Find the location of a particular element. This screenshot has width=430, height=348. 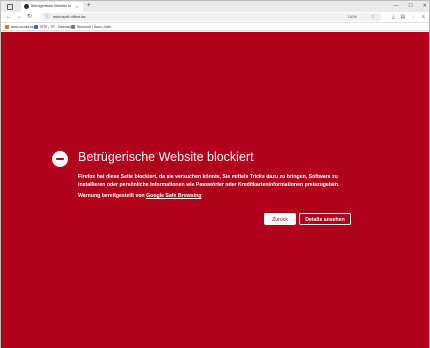

go-back-button: Zurück is located at coordinates (280, 219).